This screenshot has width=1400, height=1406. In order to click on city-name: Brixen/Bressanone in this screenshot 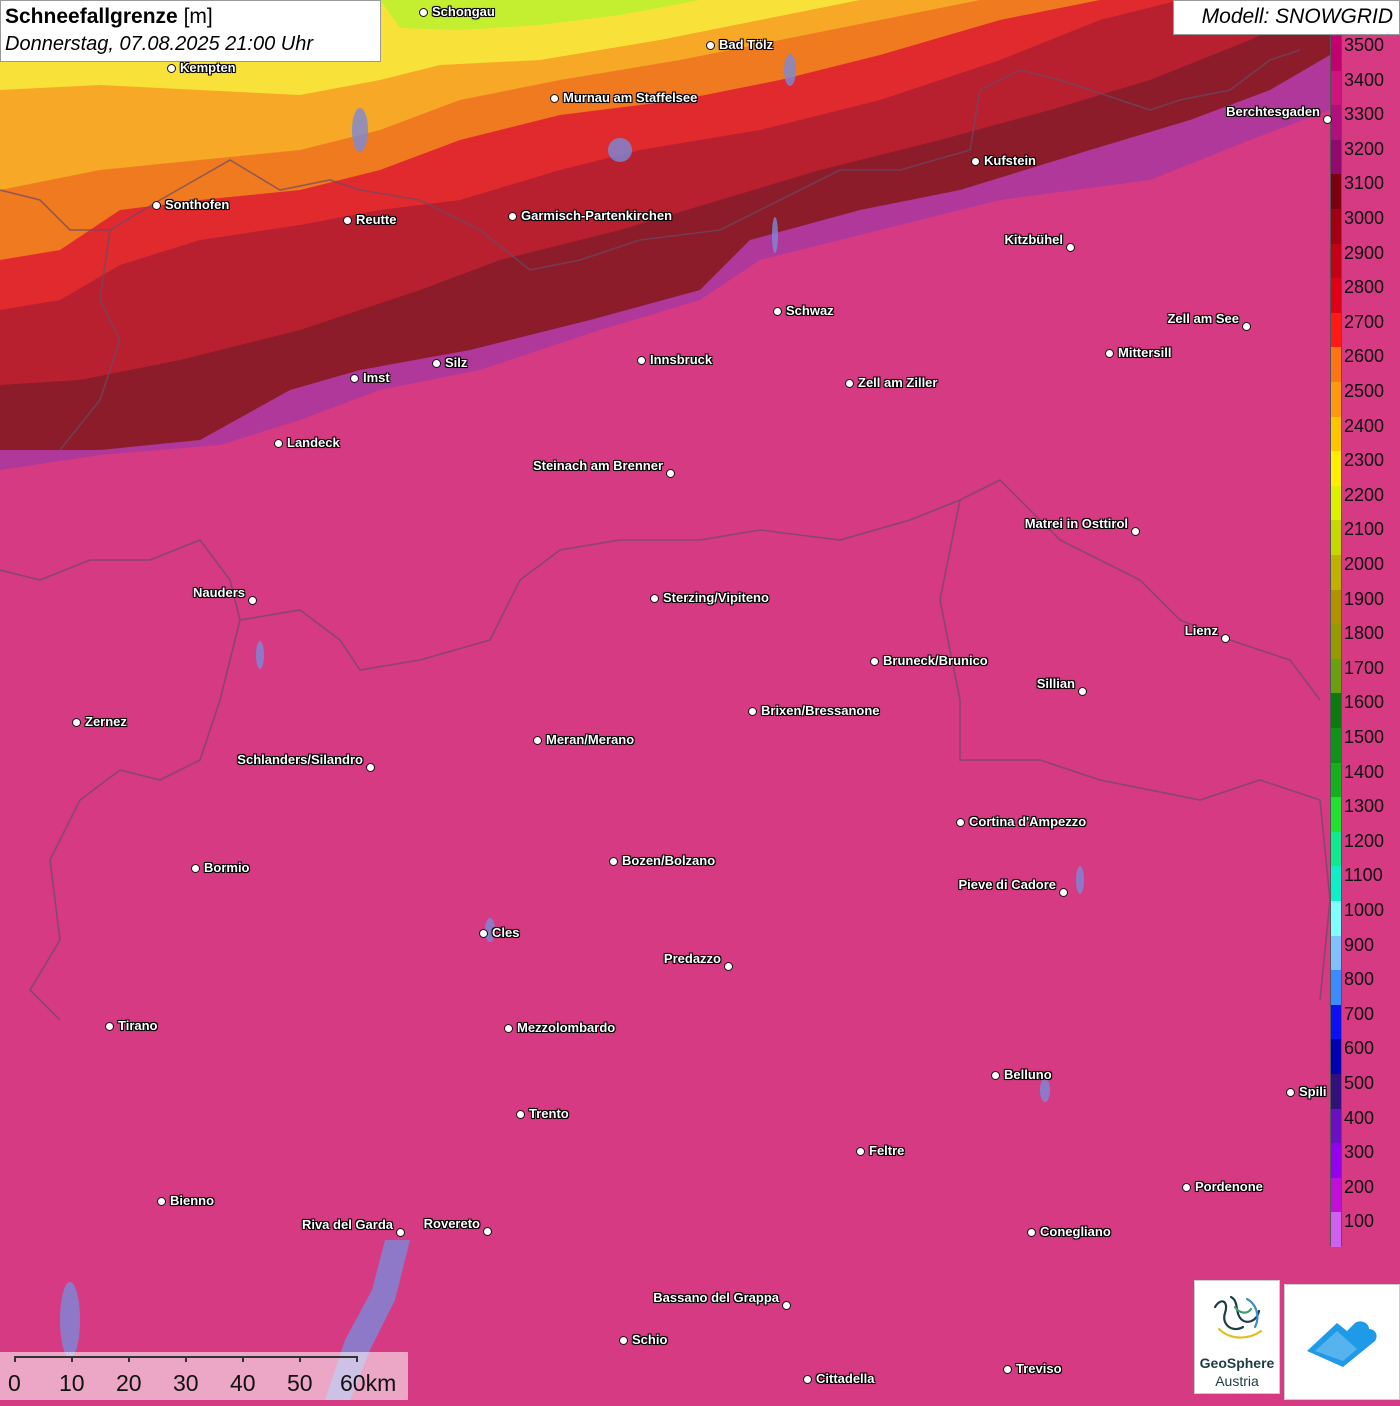, I will do `click(820, 710)`.